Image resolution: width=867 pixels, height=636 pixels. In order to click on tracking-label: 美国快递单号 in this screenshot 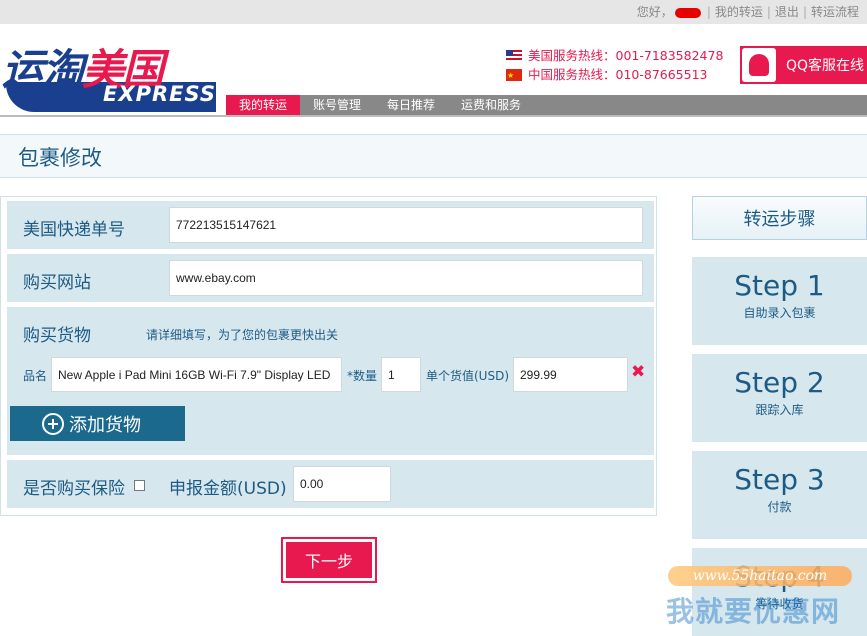, I will do `click(74, 230)`.